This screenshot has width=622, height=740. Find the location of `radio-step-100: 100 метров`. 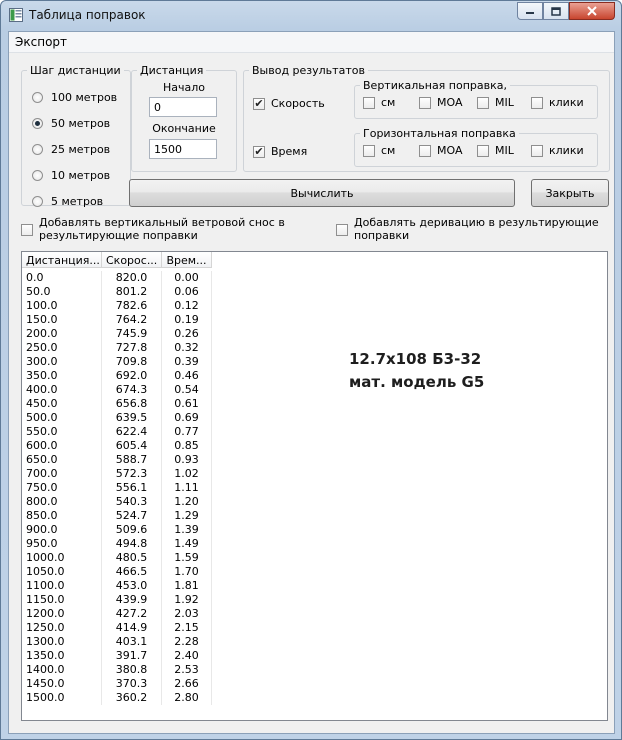

radio-step-100: 100 метров is located at coordinates (74, 97).